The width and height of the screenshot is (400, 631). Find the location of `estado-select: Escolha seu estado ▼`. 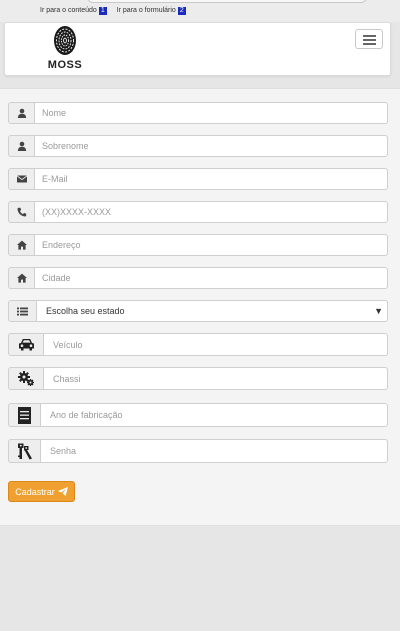

estado-select: Escolha seu estado ▼ is located at coordinates (212, 311).